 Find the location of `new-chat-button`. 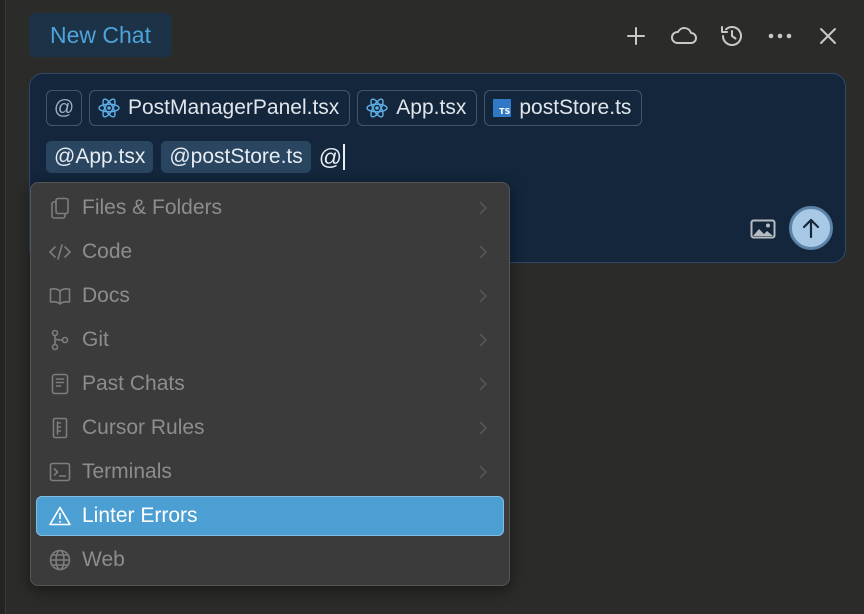

new-chat-button is located at coordinates (636, 36).